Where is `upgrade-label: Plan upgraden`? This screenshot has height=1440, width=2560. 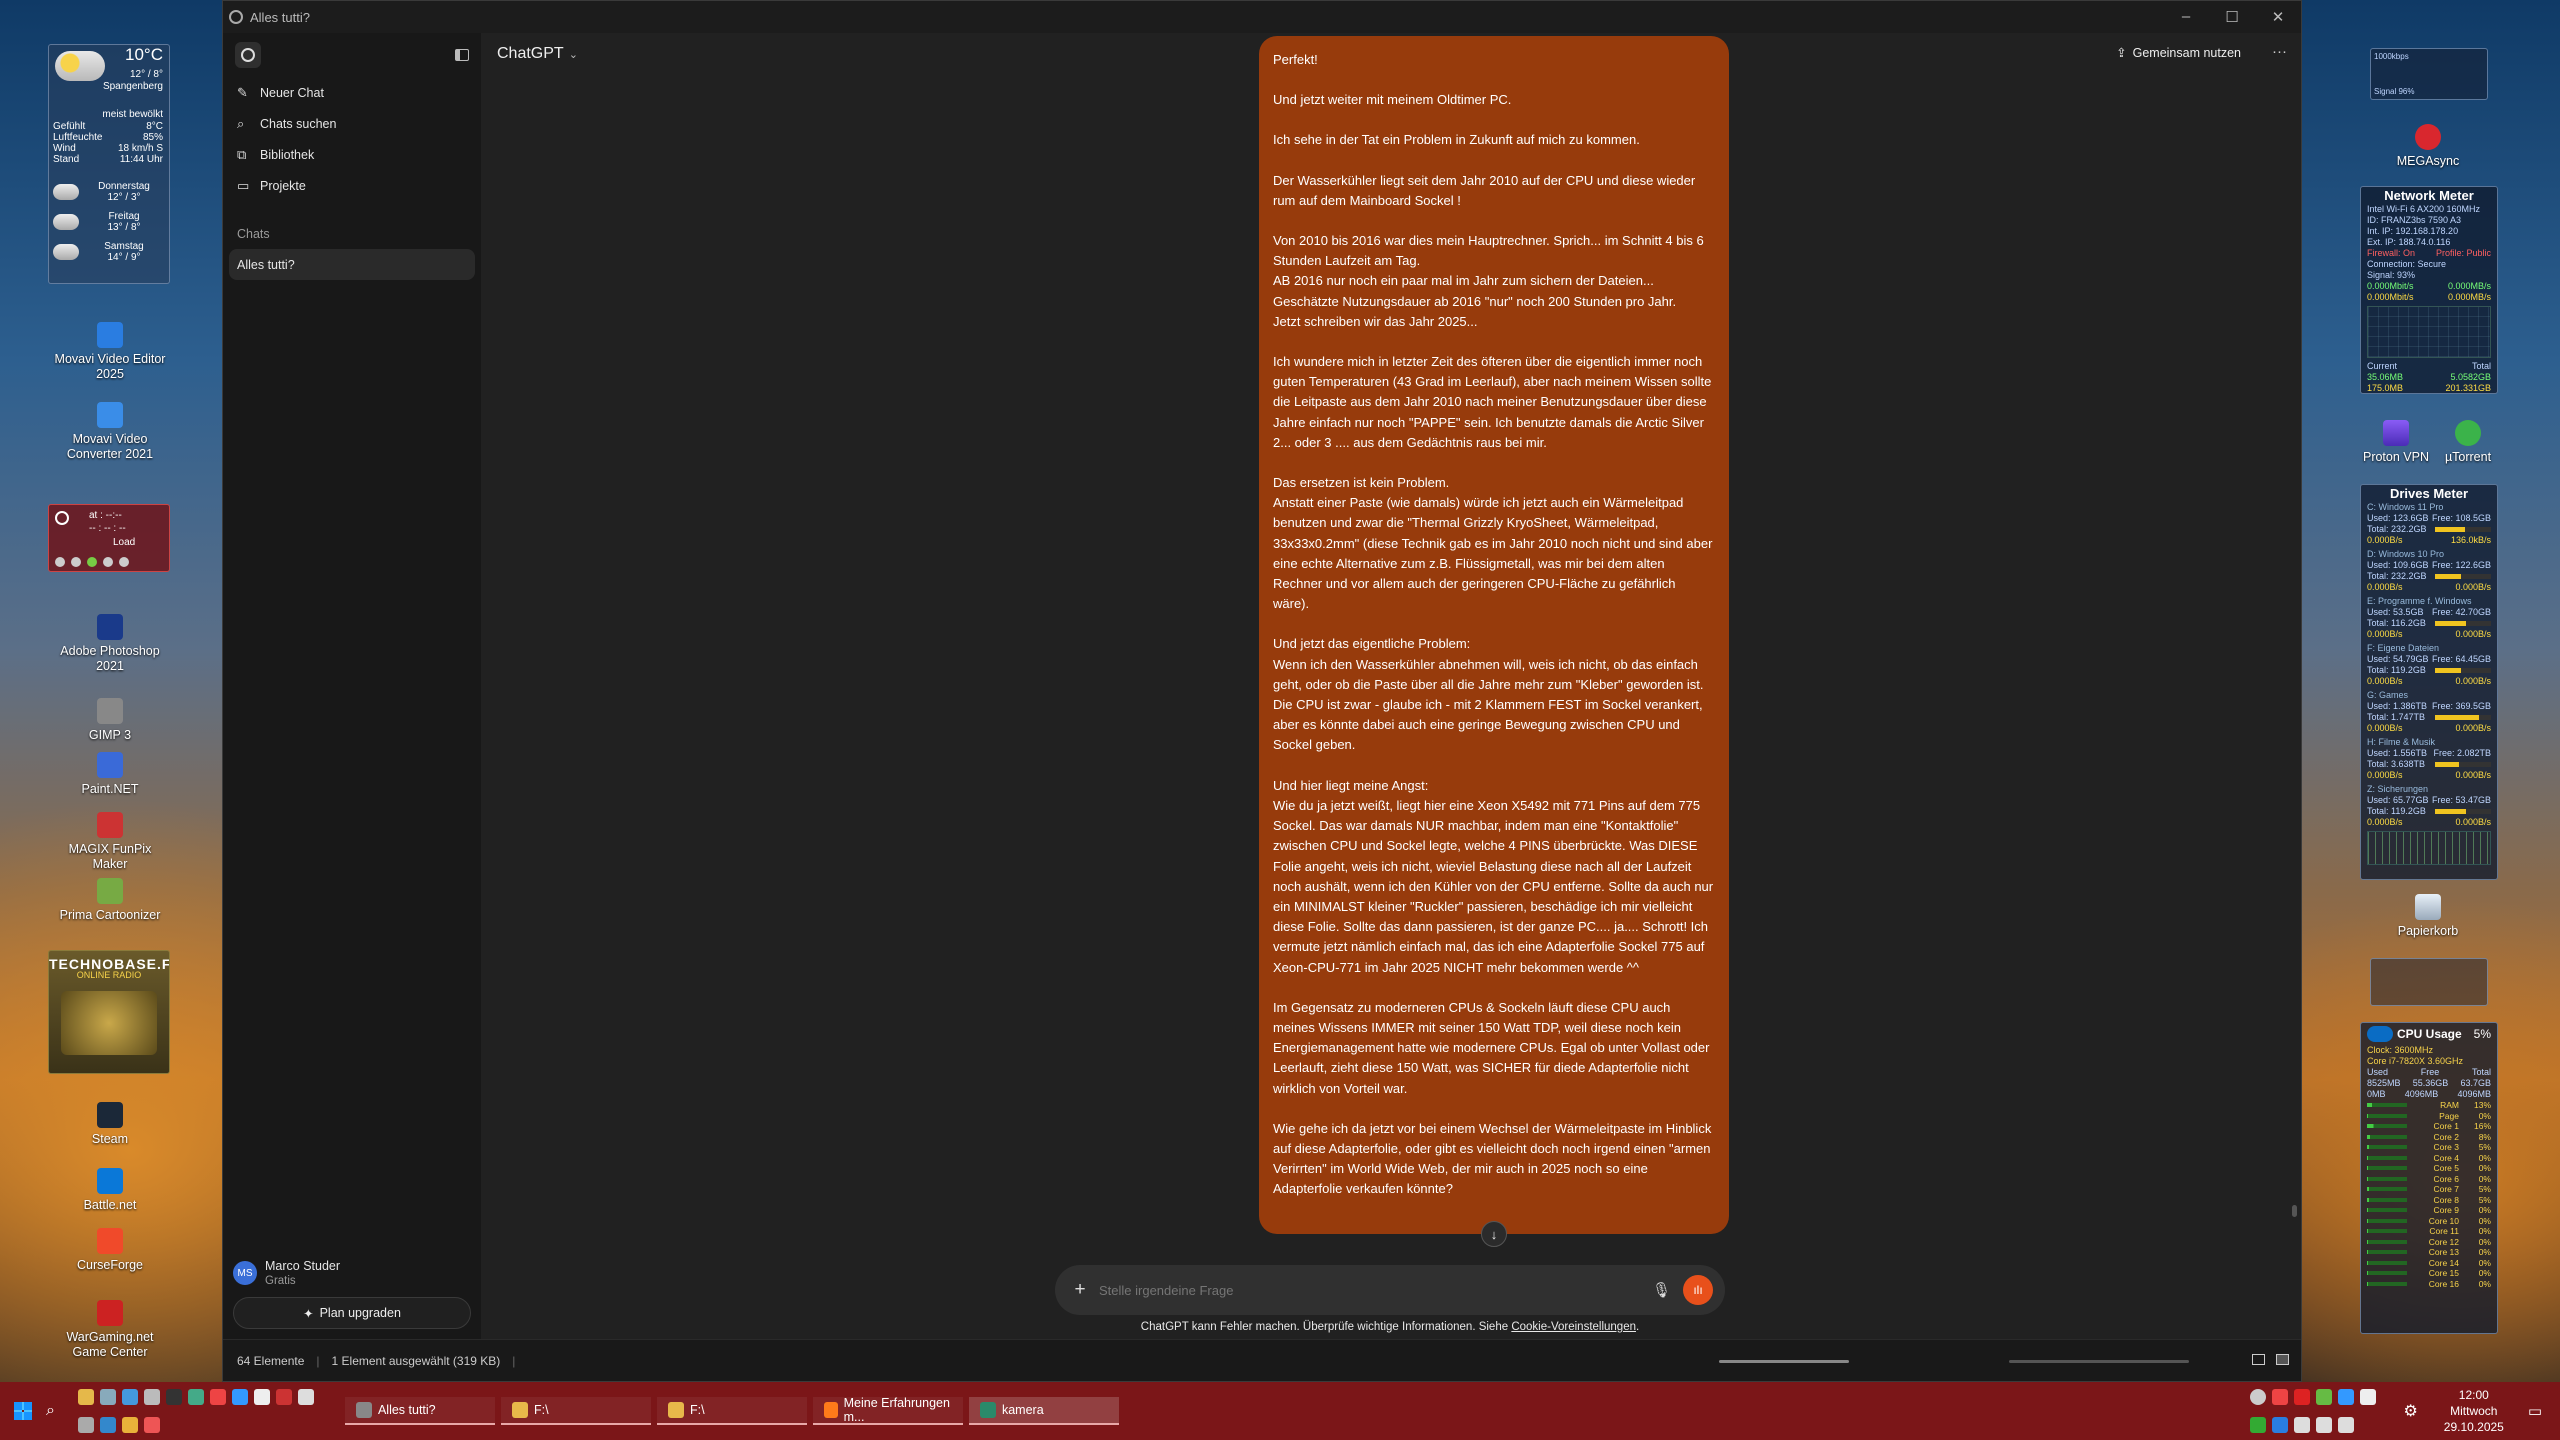 upgrade-label: Plan upgraden is located at coordinates (360, 1313).